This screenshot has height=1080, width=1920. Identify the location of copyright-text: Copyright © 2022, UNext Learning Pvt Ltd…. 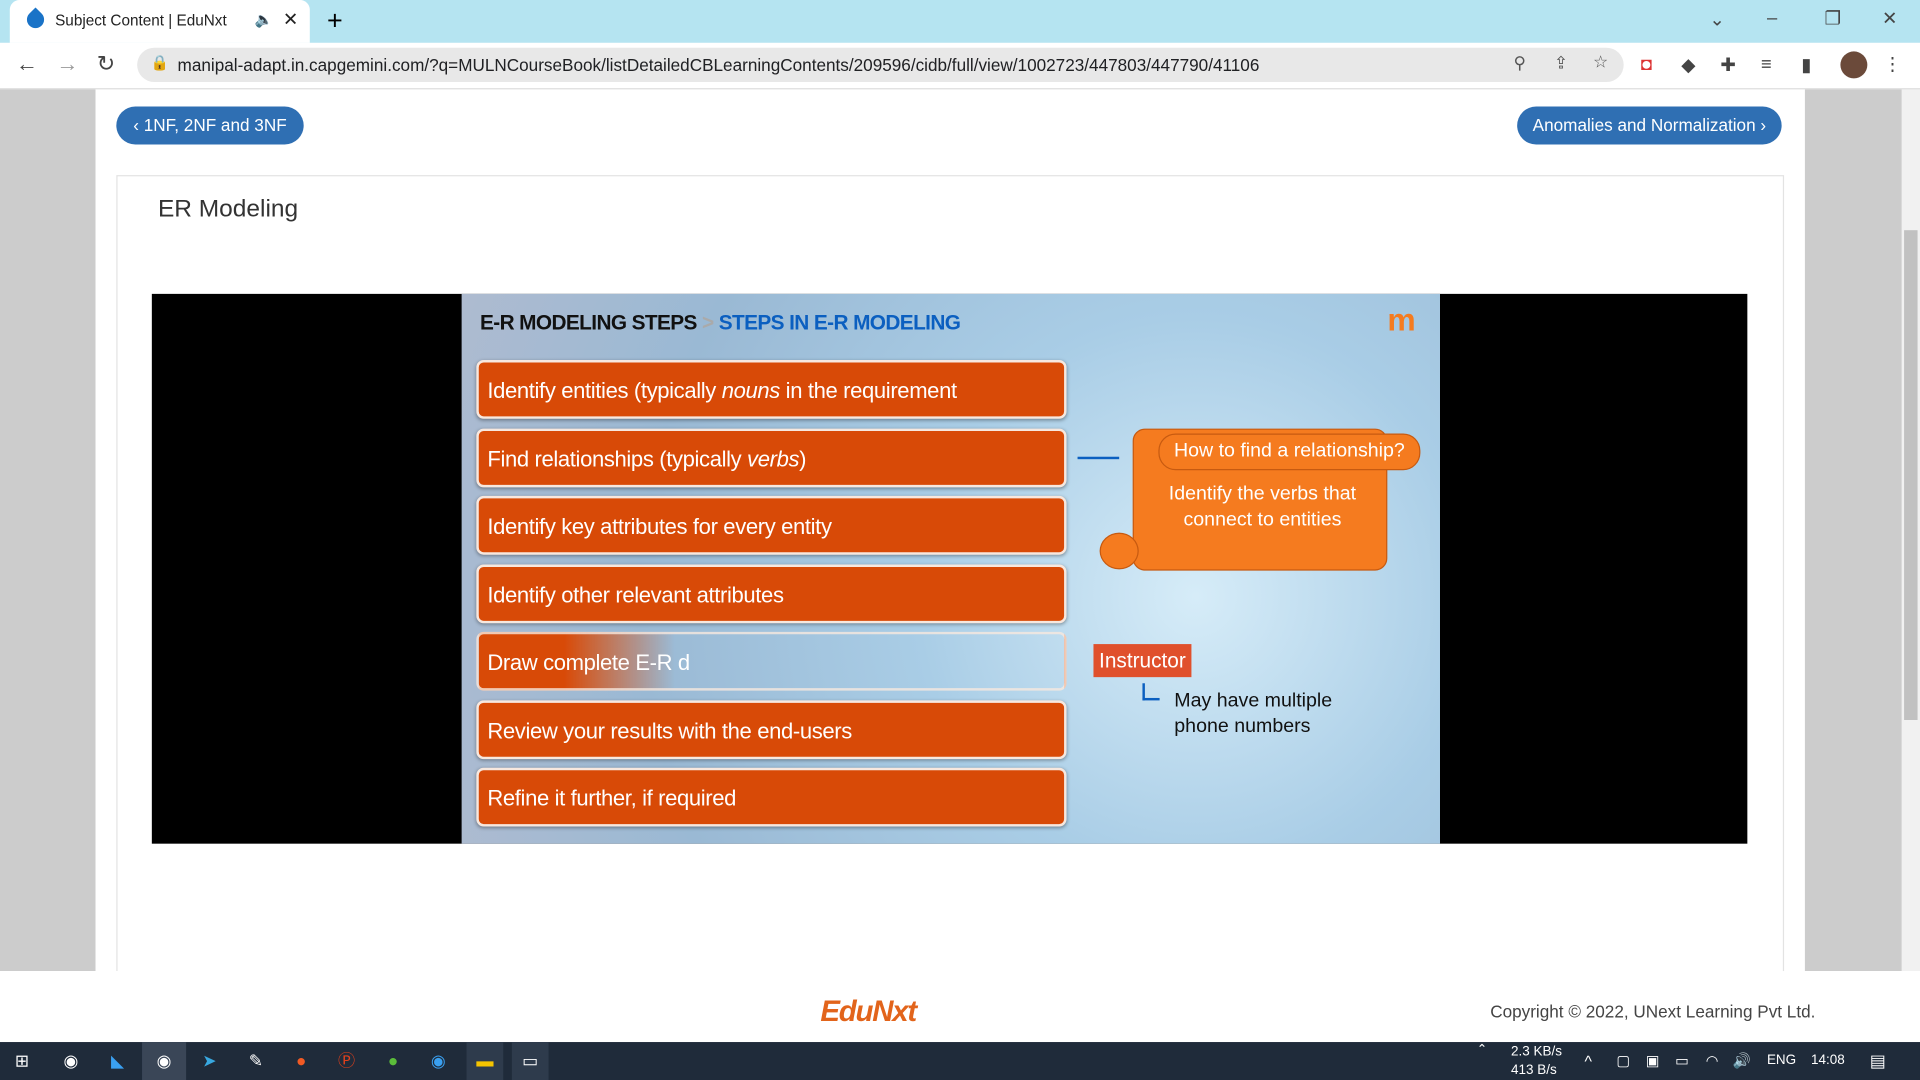
(1653, 1011).